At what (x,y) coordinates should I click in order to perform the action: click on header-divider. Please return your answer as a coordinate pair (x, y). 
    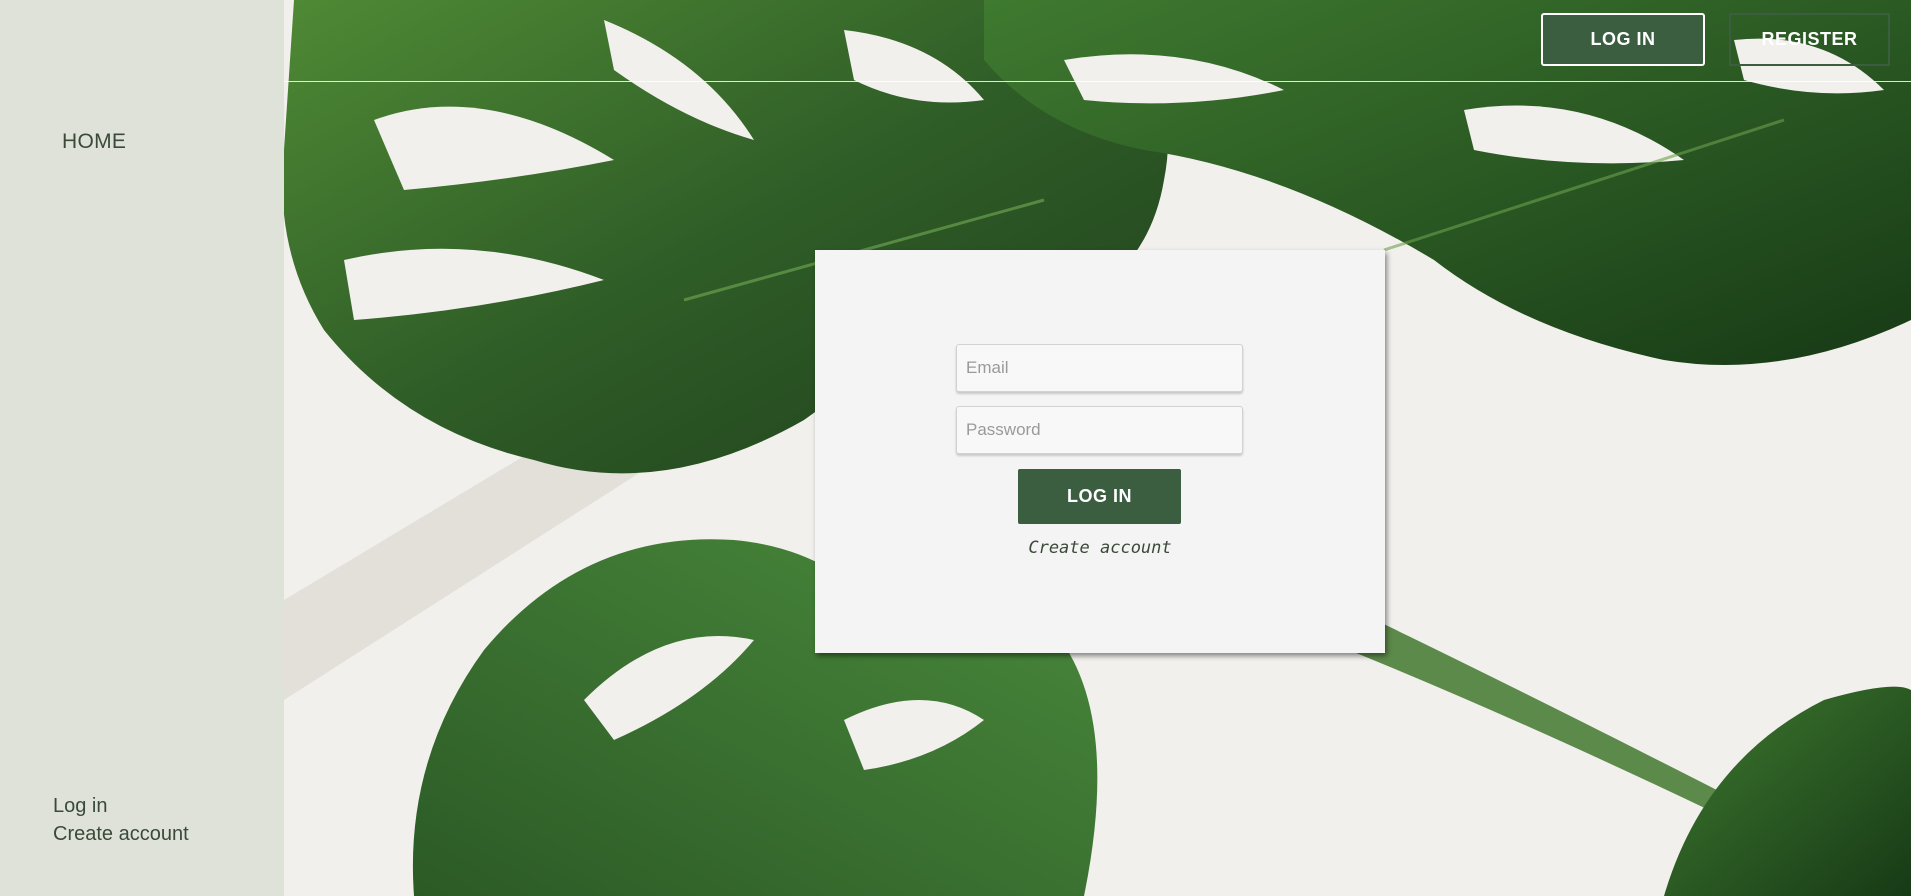
    Looking at the image, I should click on (1097, 81).